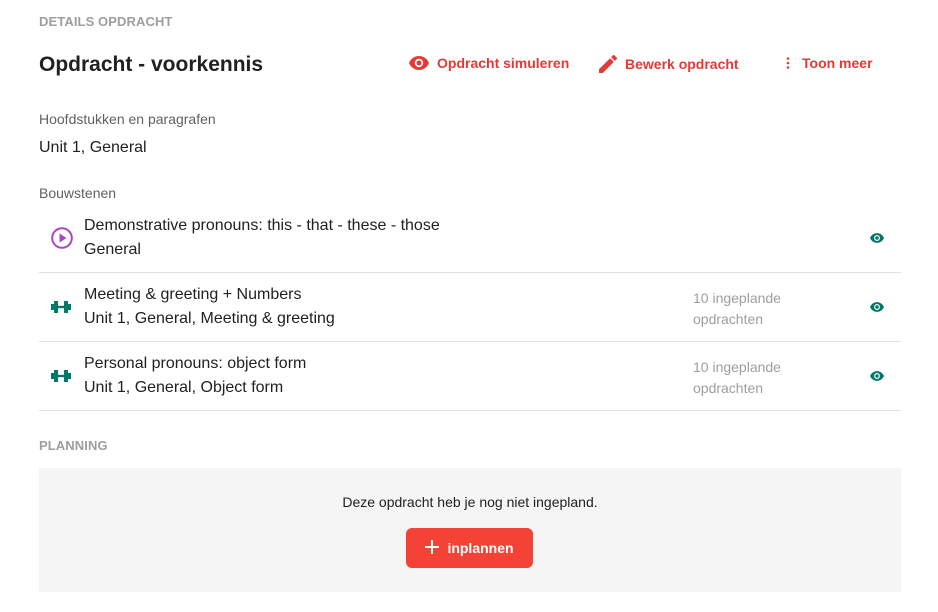  What do you see at coordinates (151, 64) in the screenshot?
I see `page-title: Opdracht - voorkennis` at bounding box center [151, 64].